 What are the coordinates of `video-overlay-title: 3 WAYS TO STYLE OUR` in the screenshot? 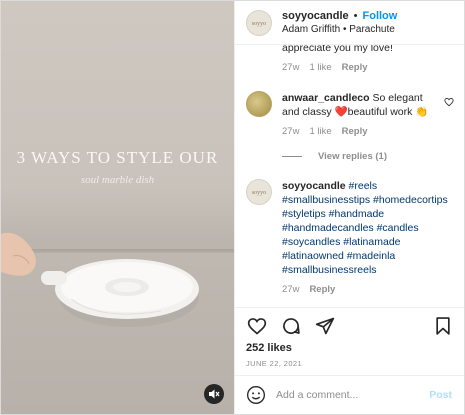 It's located at (117, 157).